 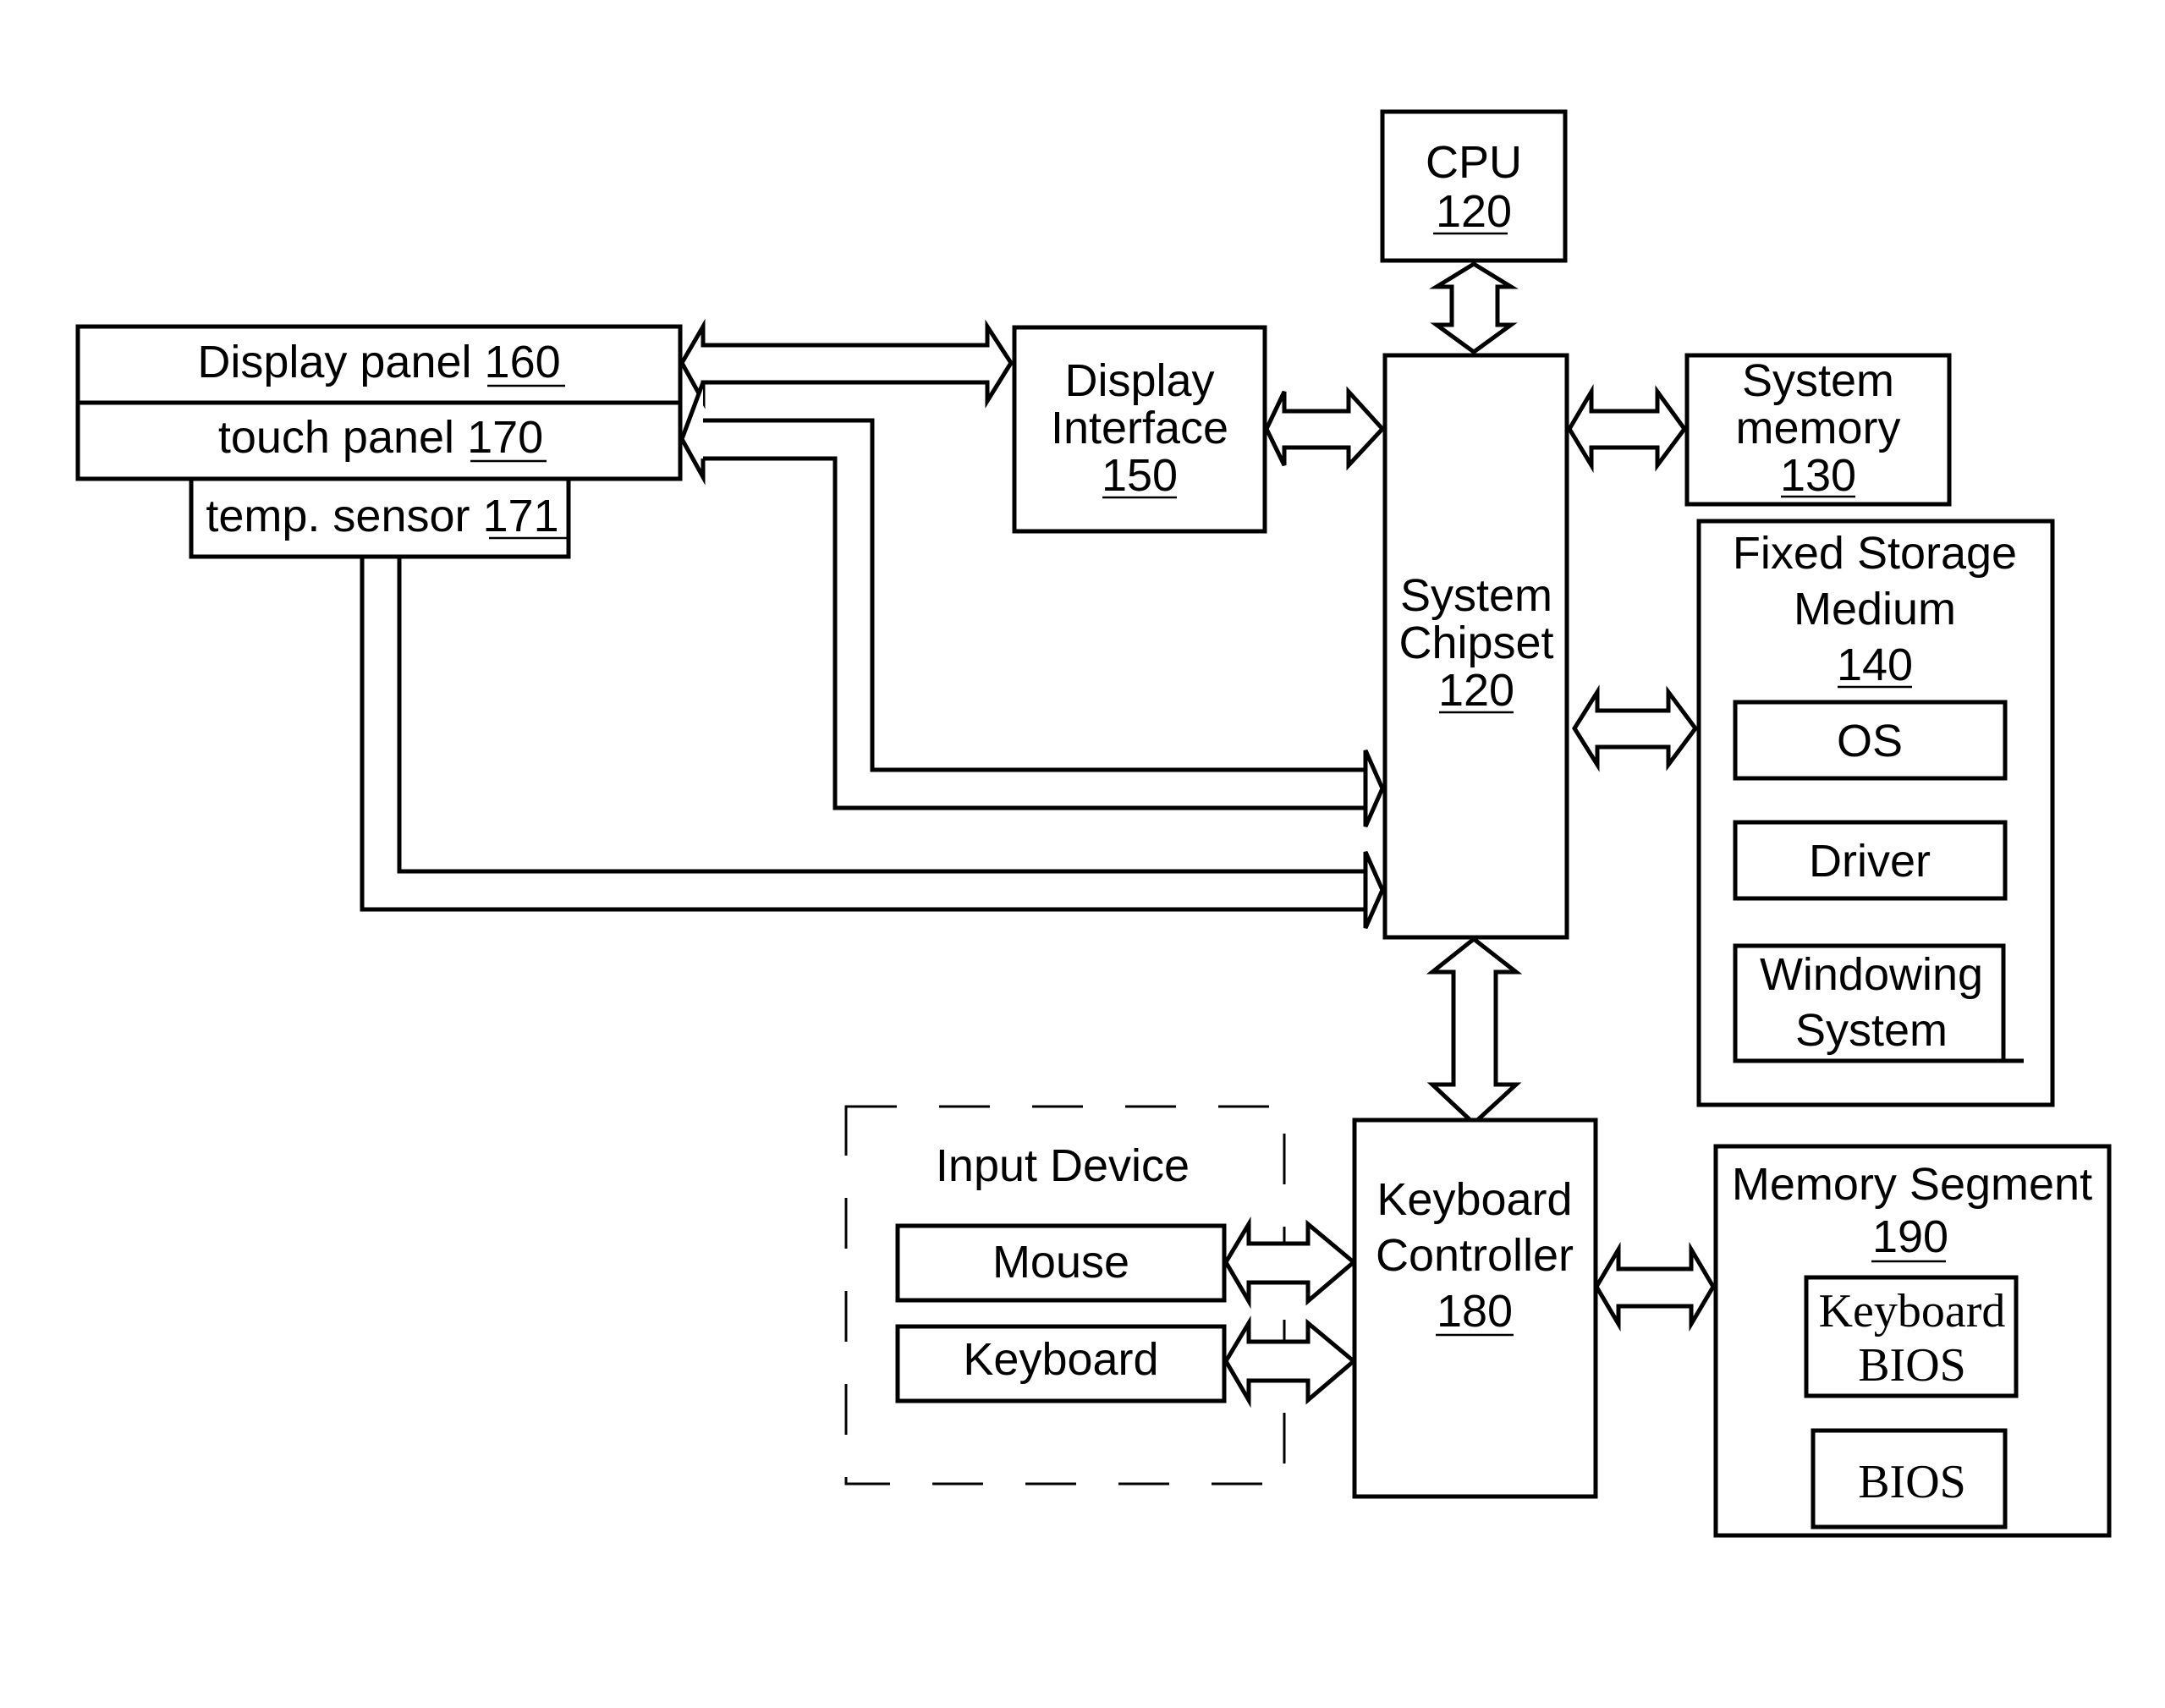 What do you see at coordinates (1060, 1359) in the screenshot?
I see `keyboard-label: Keyboard` at bounding box center [1060, 1359].